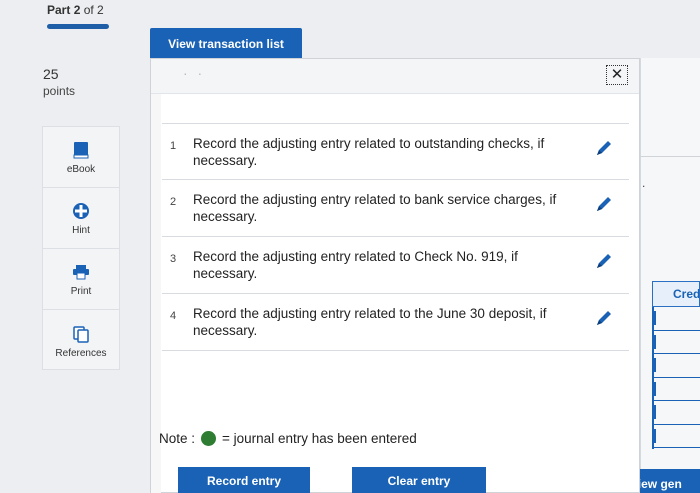  Describe the element at coordinates (173, 316) in the screenshot. I see `entry-number: 4` at that location.